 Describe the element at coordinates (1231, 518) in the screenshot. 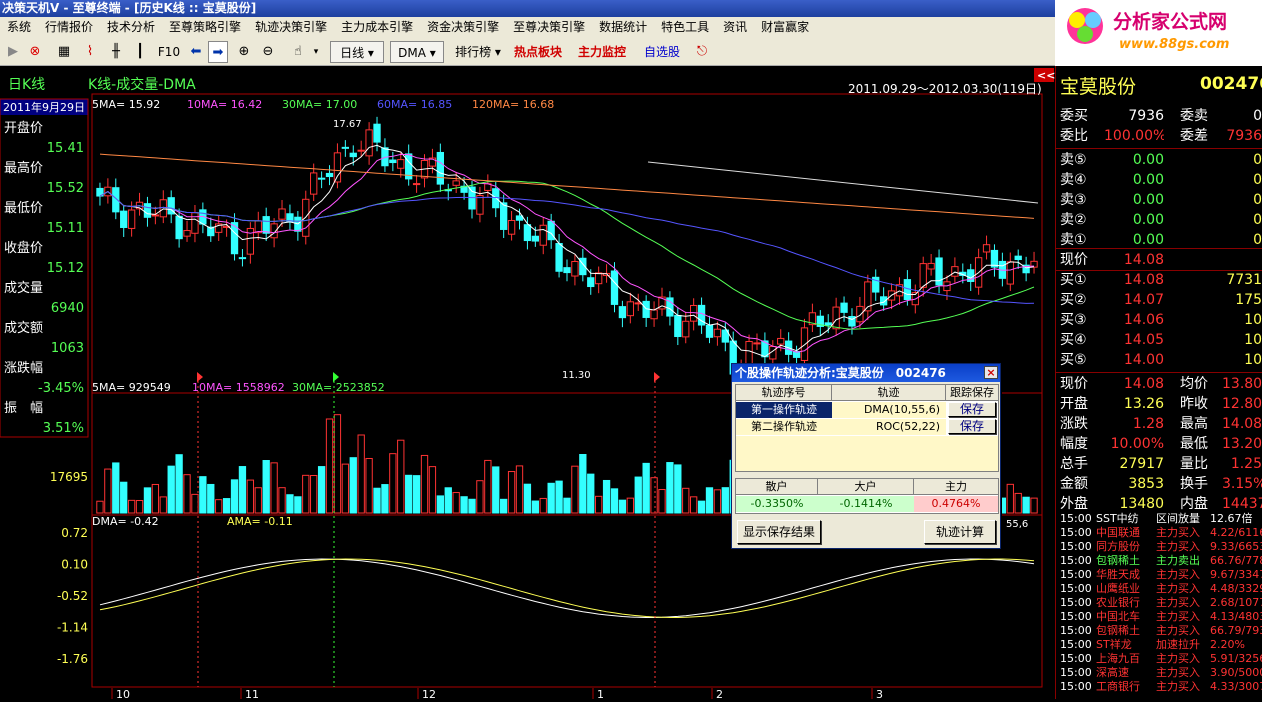

I see `list-cell: 12.67倍` at that location.